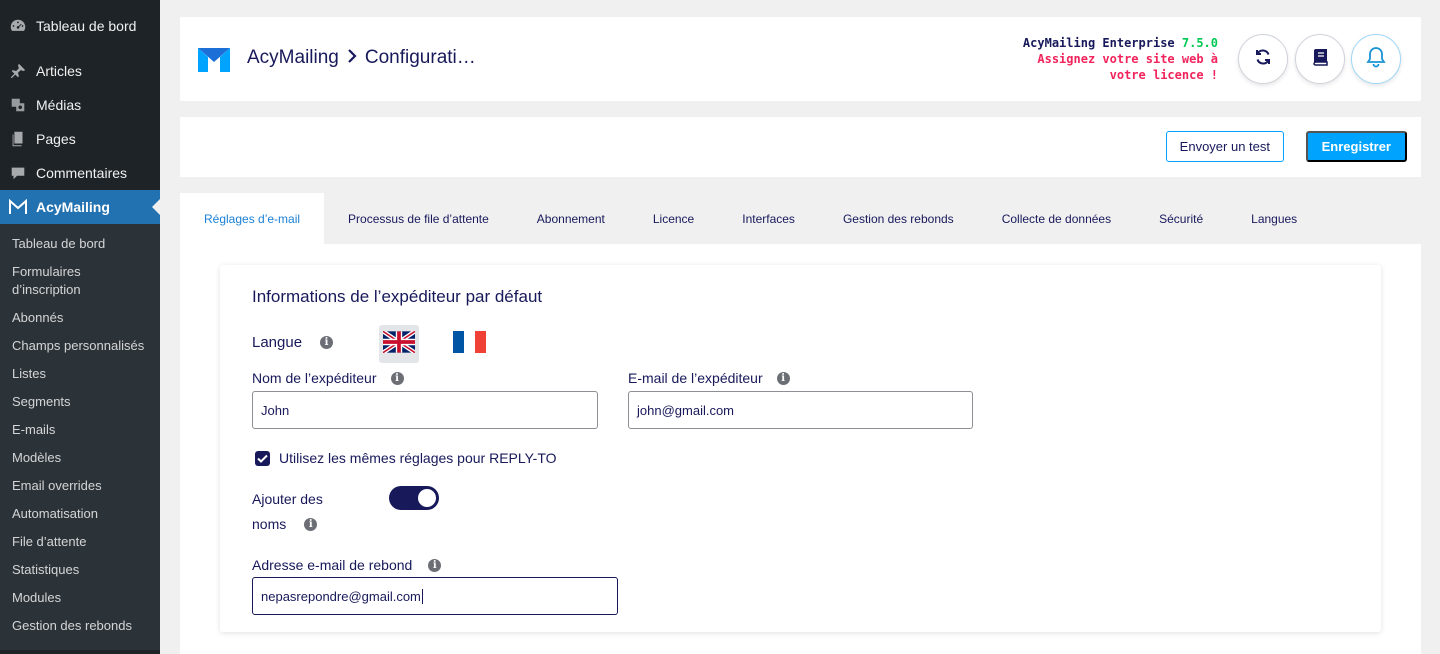 This screenshot has height=654, width=1440. What do you see at coordinates (1056, 218) in the screenshot?
I see `tab-data-collection: Collecte de données` at bounding box center [1056, 218].